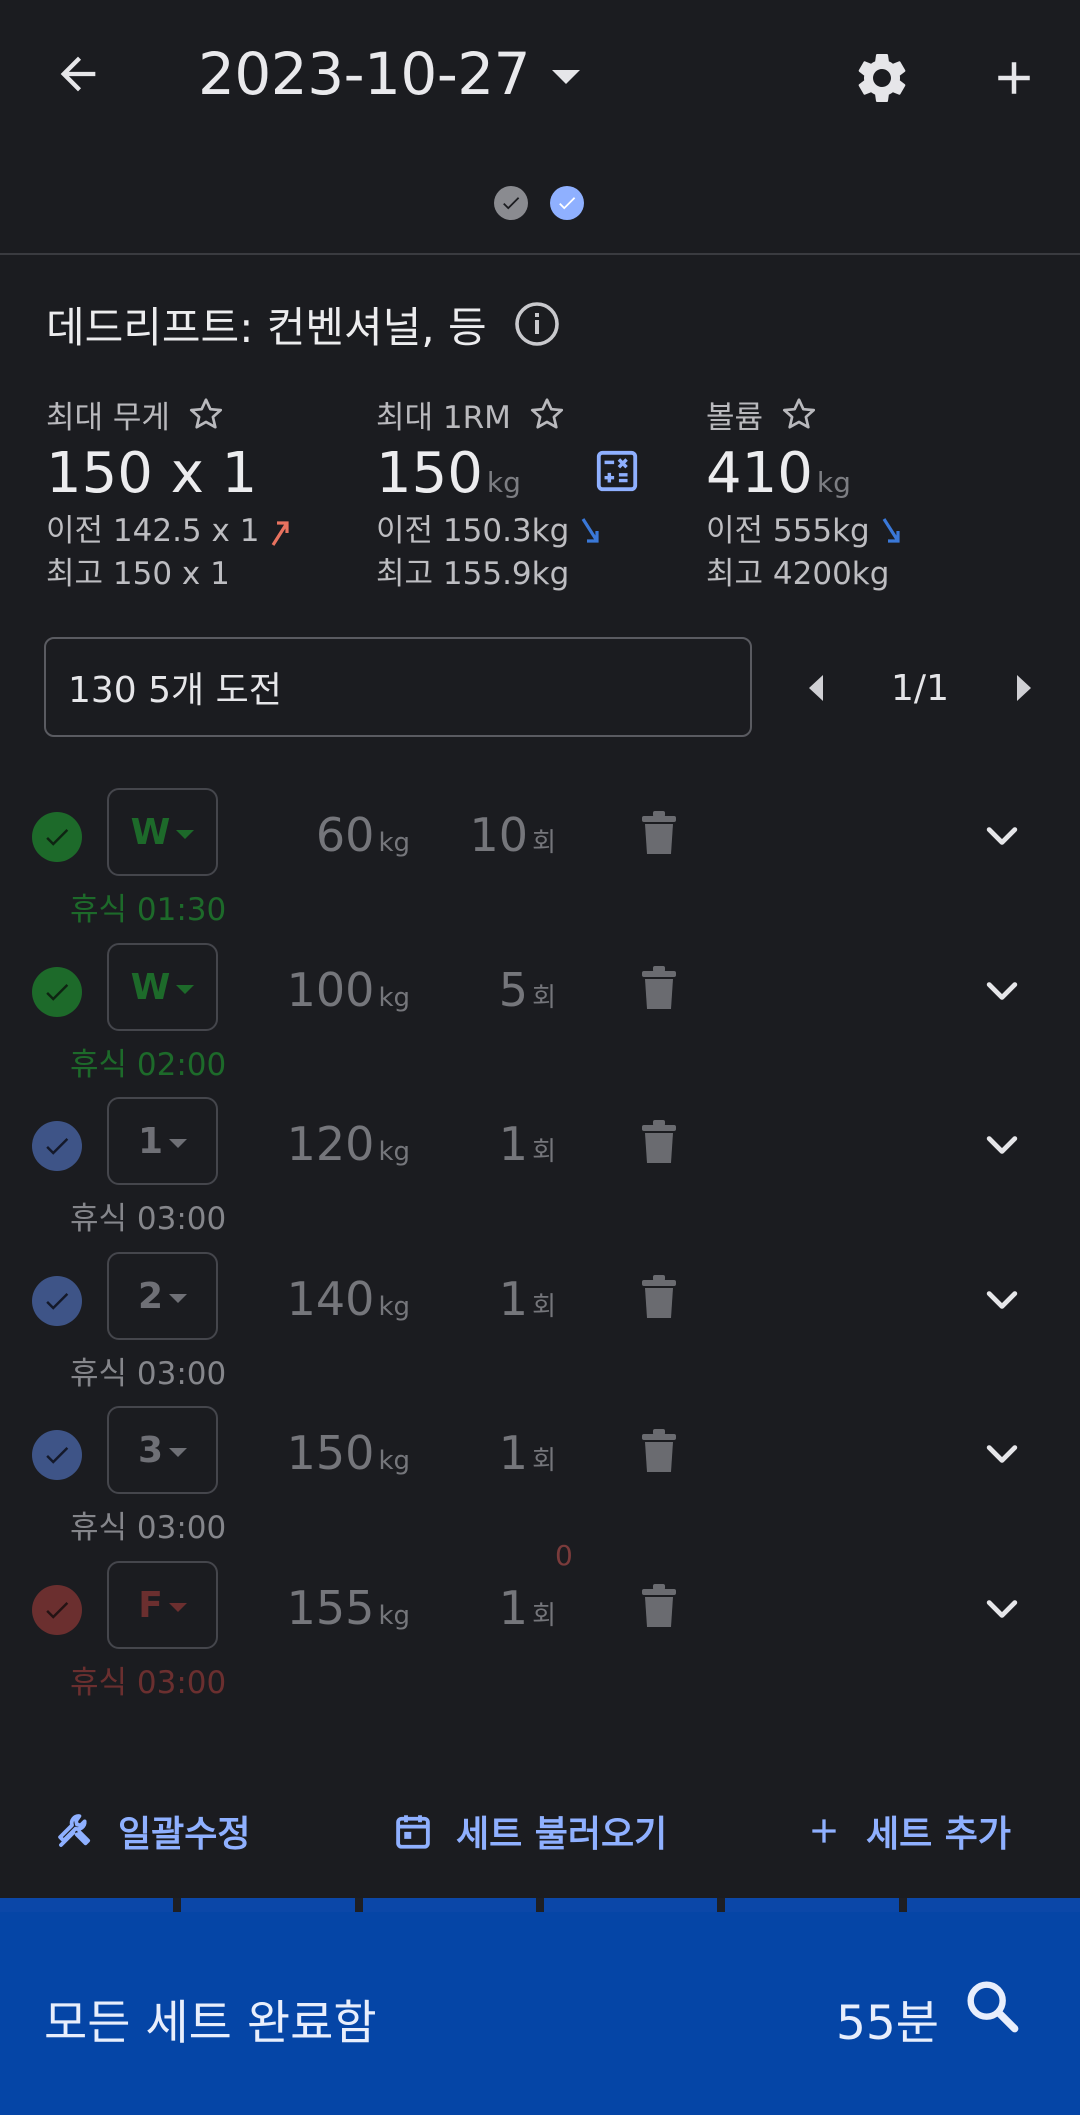 The width and height of the screenshot is (1080, 2115). Describe the element at coordinates (540, 1483) in the screenshot. I see `set-row: 3 휴식 03:00 150 kg 1회` at that location.